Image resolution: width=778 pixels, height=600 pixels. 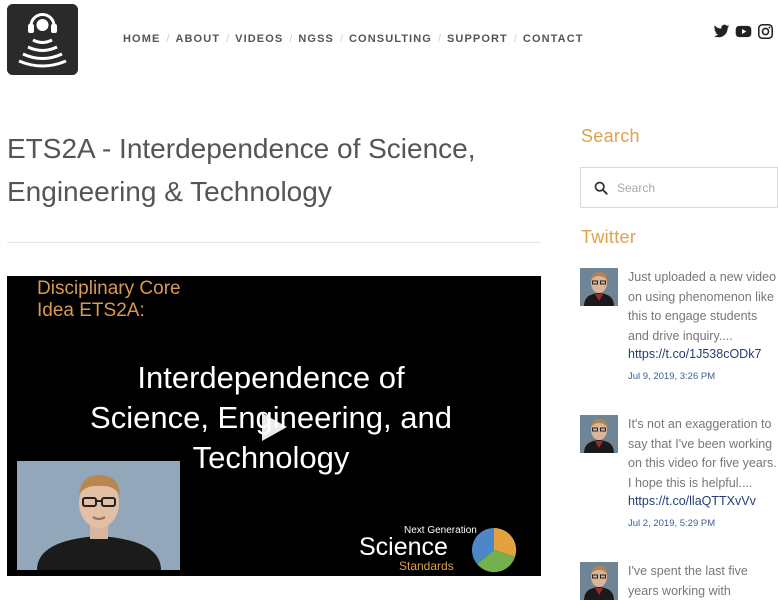 I want to click on nav-home: HOME, so click(x=141, y=39).